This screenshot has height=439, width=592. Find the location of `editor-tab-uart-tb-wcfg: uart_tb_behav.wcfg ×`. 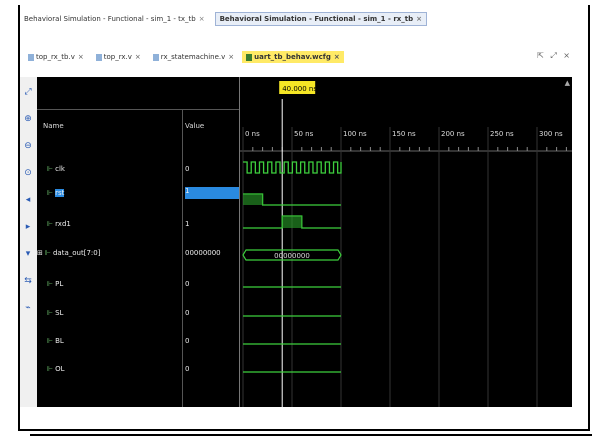

editor-tab-uart-tb-wcfg: uart_tb_behav.wcfg × is located at coordinates (293, 57).